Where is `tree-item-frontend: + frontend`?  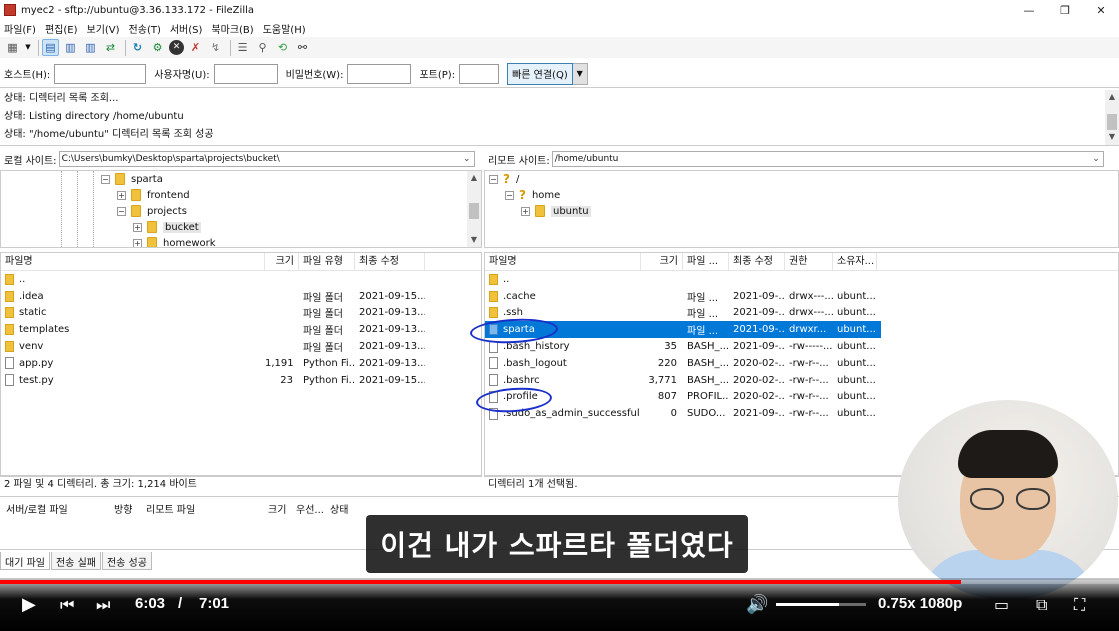 tree-item-frontend: + frontend is located at coordinates (153, 195).